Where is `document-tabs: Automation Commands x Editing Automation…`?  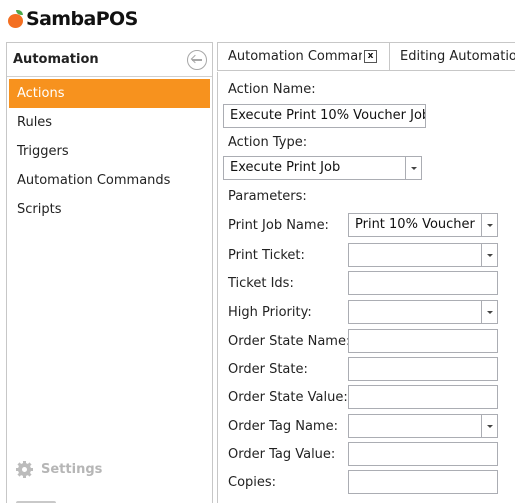 document-tabs: Automation Commands x Editing Automation… is located at coordinates (366, 56).